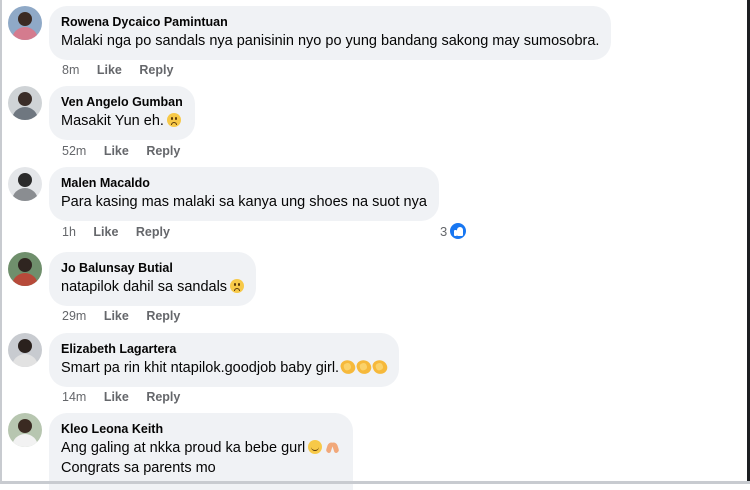  I want to click on reaction-summary: 3, so click(454, 231).